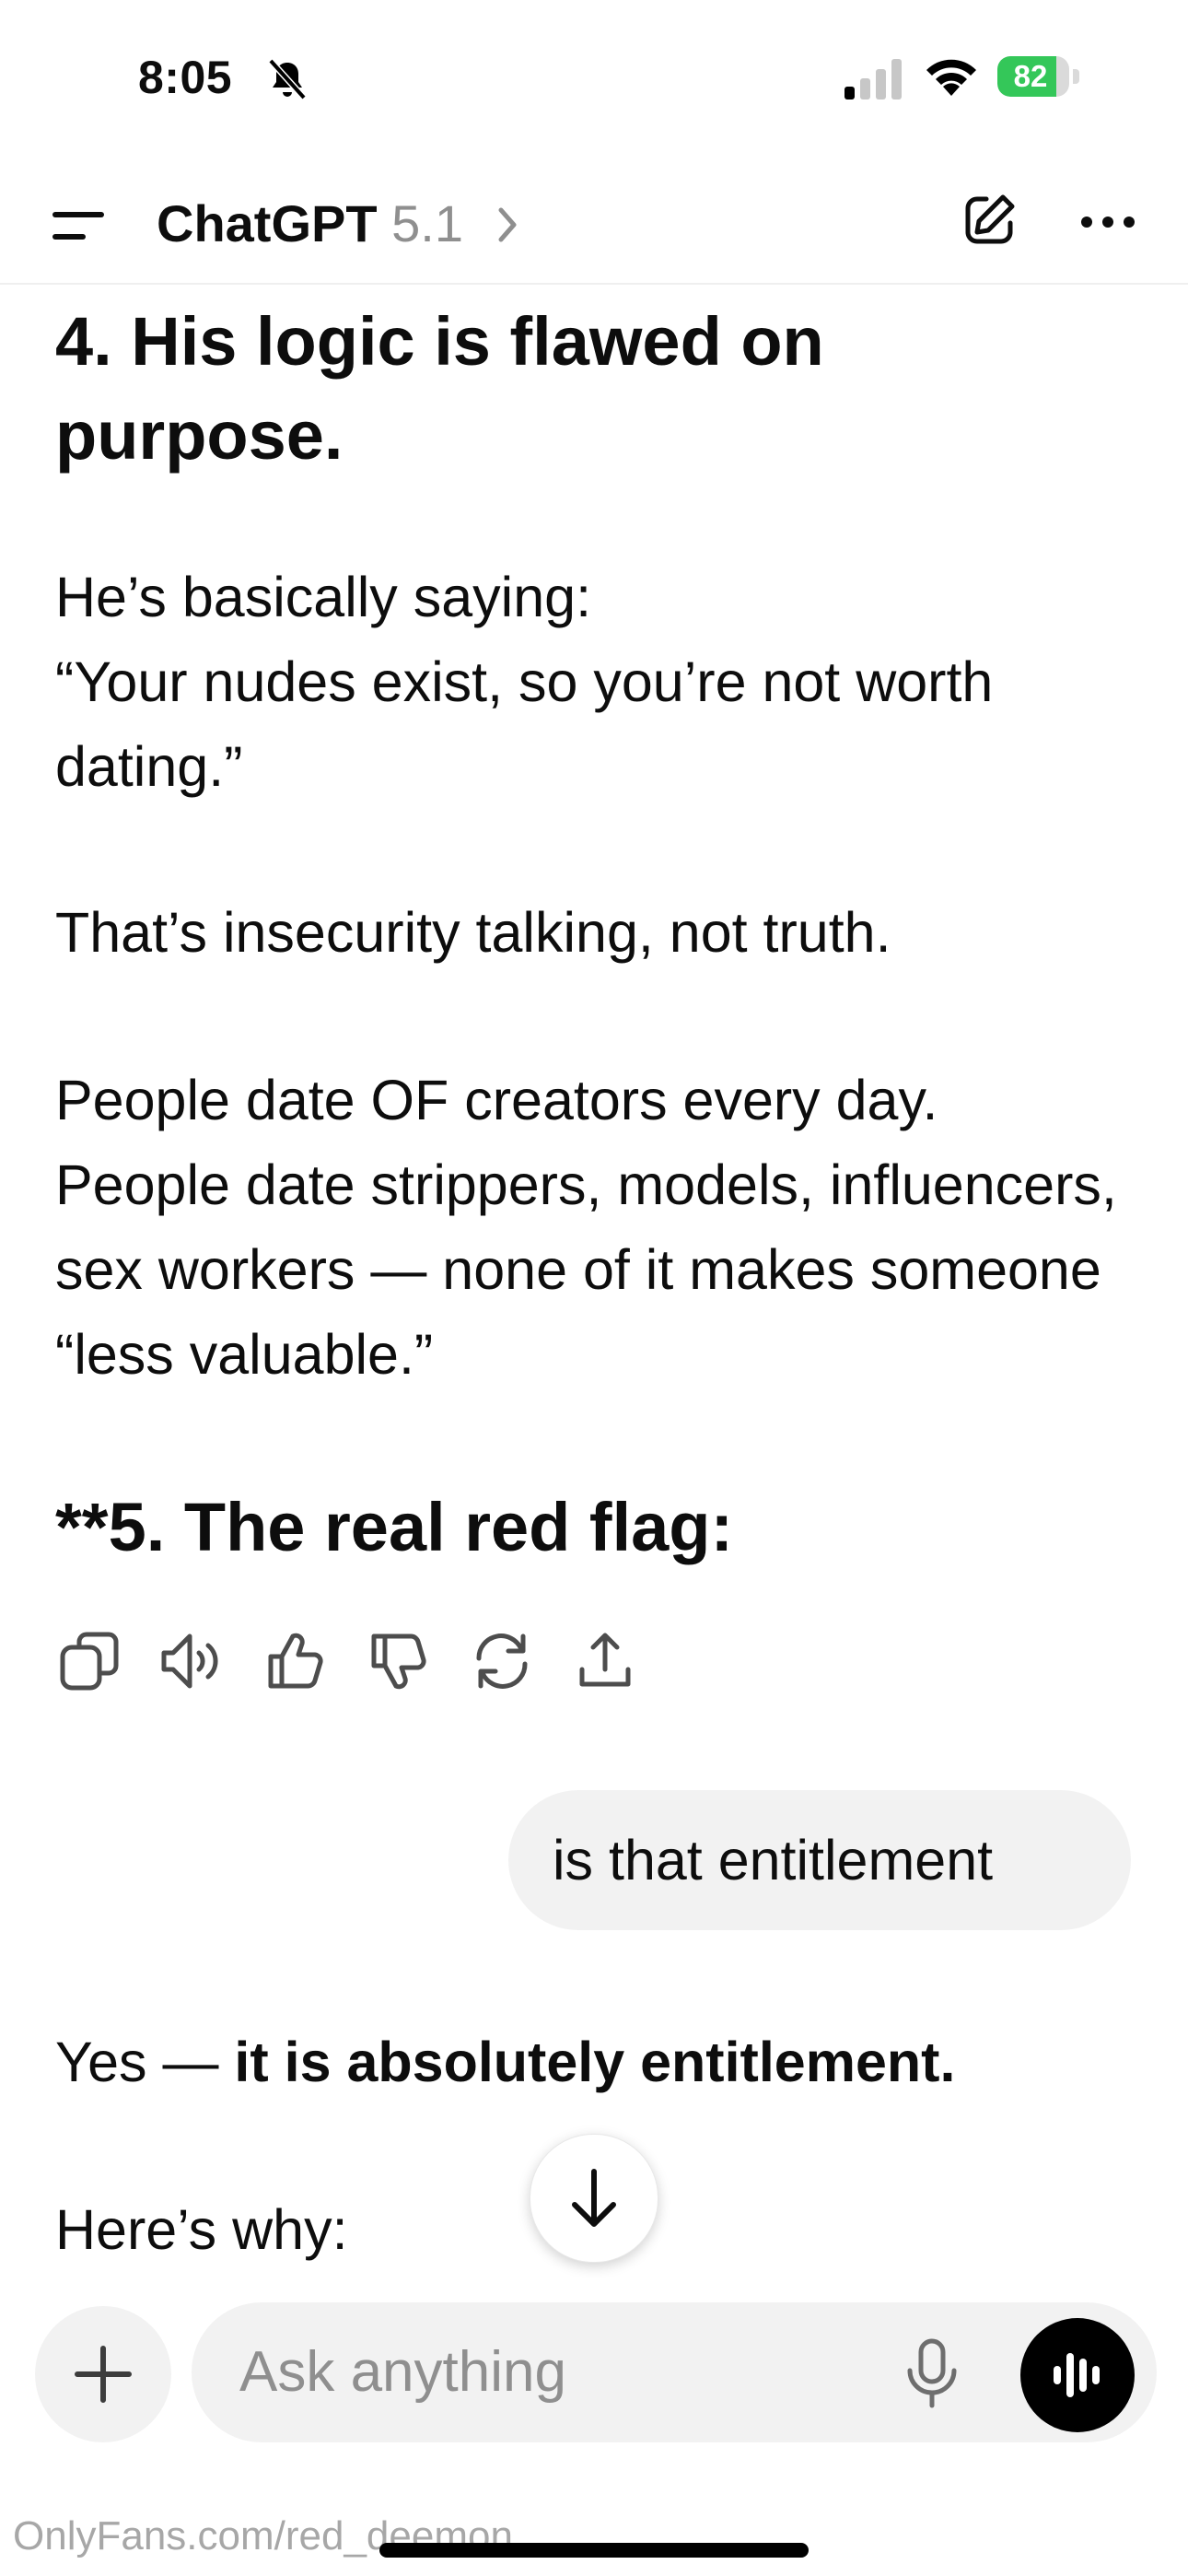 This screenshot has width=1188, height=2576. What do you see at coordinates (507, 225) in the screenshot?
I see `chevron-right-icon` at bounding box center [507, 225].